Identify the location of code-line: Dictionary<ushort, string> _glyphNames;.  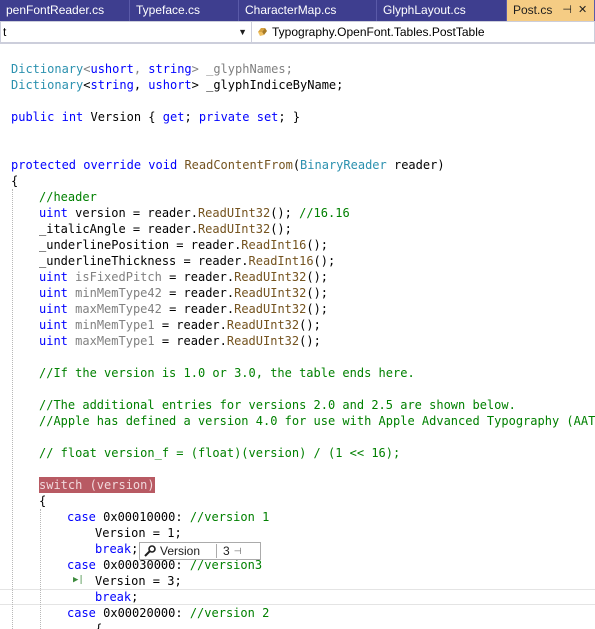
(152, 69).